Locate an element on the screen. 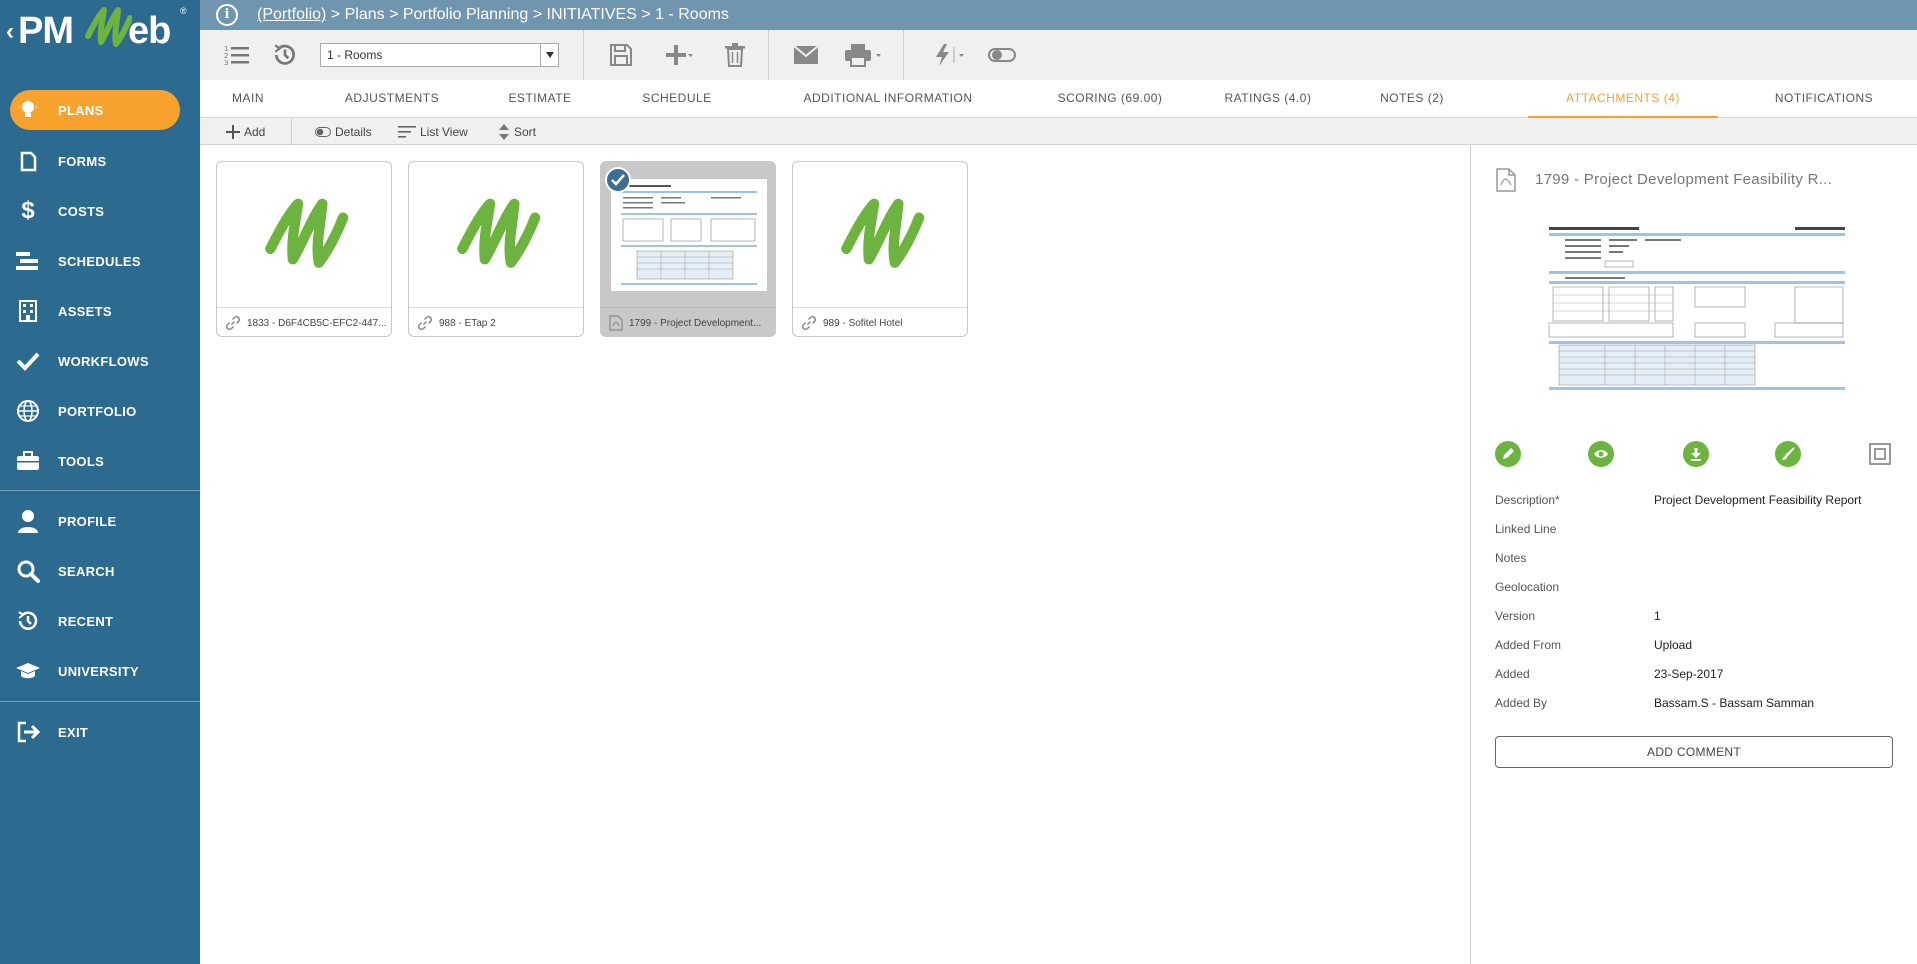 This screenshot has width=1917, height=964. sidebar-item-assets: ASSETS is located at coordinates (100, 311).